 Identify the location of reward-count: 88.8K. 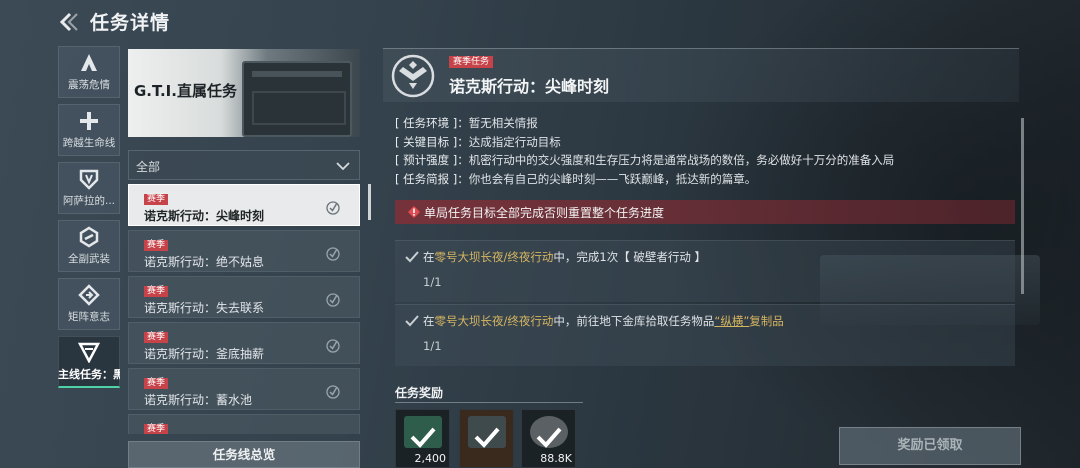
(556, 458).